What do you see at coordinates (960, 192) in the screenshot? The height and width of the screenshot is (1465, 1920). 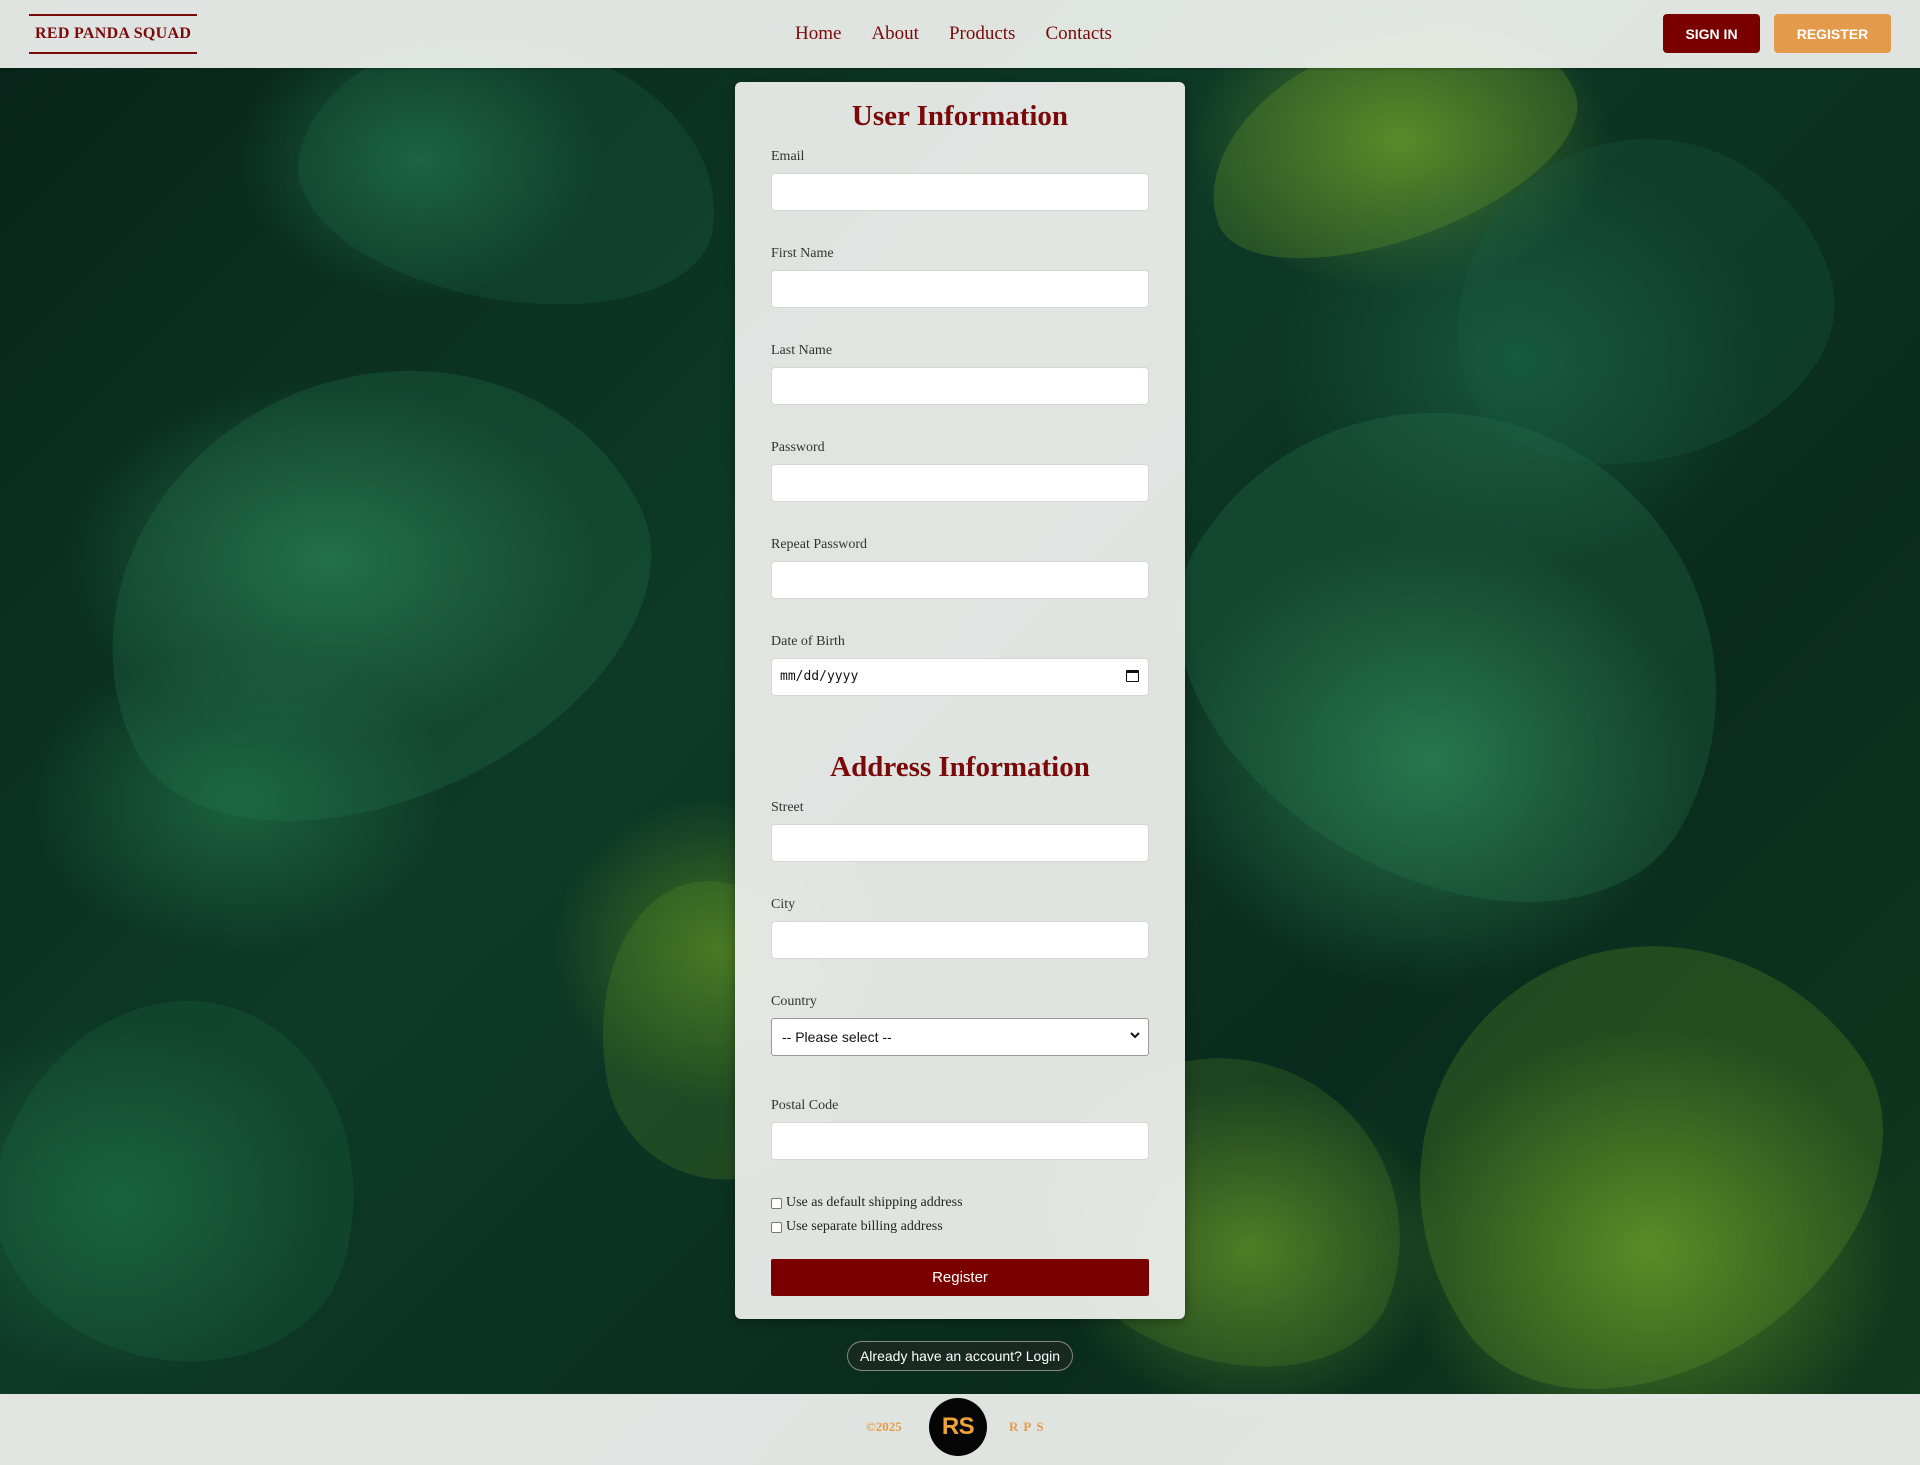 I see `email-field` at bounding box center [960, 192].